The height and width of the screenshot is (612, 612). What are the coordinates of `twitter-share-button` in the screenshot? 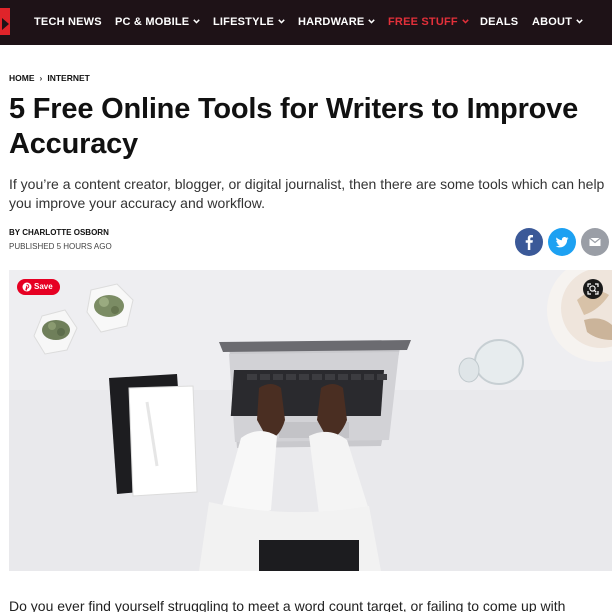 It's located at (562, 242).